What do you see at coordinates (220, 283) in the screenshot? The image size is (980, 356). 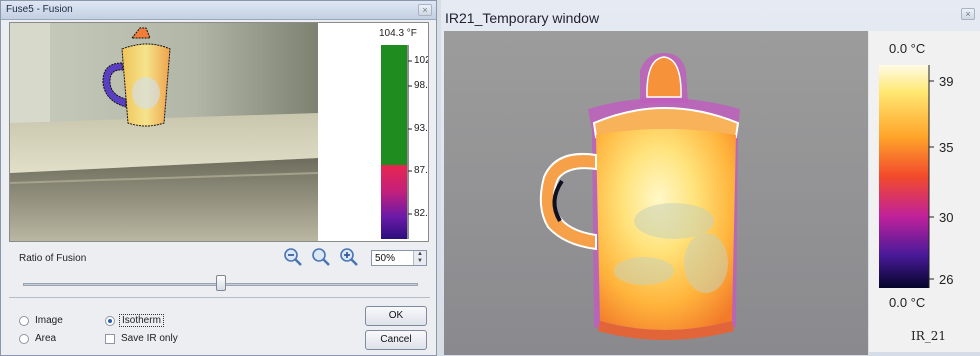 I see `fusion-slider-thumb` at bounding box center [220, 283].